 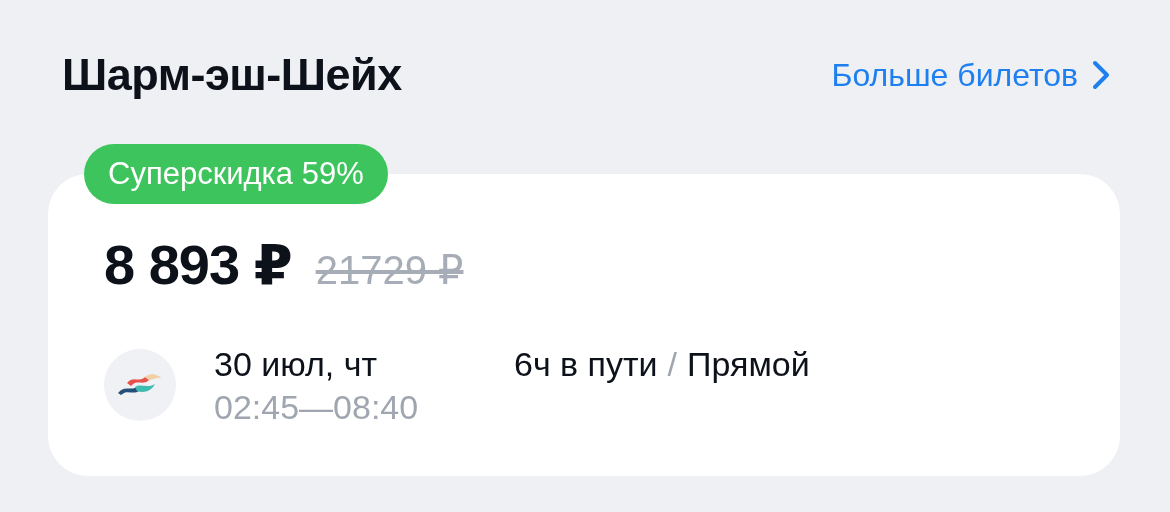 What do you see at coordinates (586, 364) in the screenshot?
I see `flight-duration: 6ч в пути` at bounding box center [586, 364].